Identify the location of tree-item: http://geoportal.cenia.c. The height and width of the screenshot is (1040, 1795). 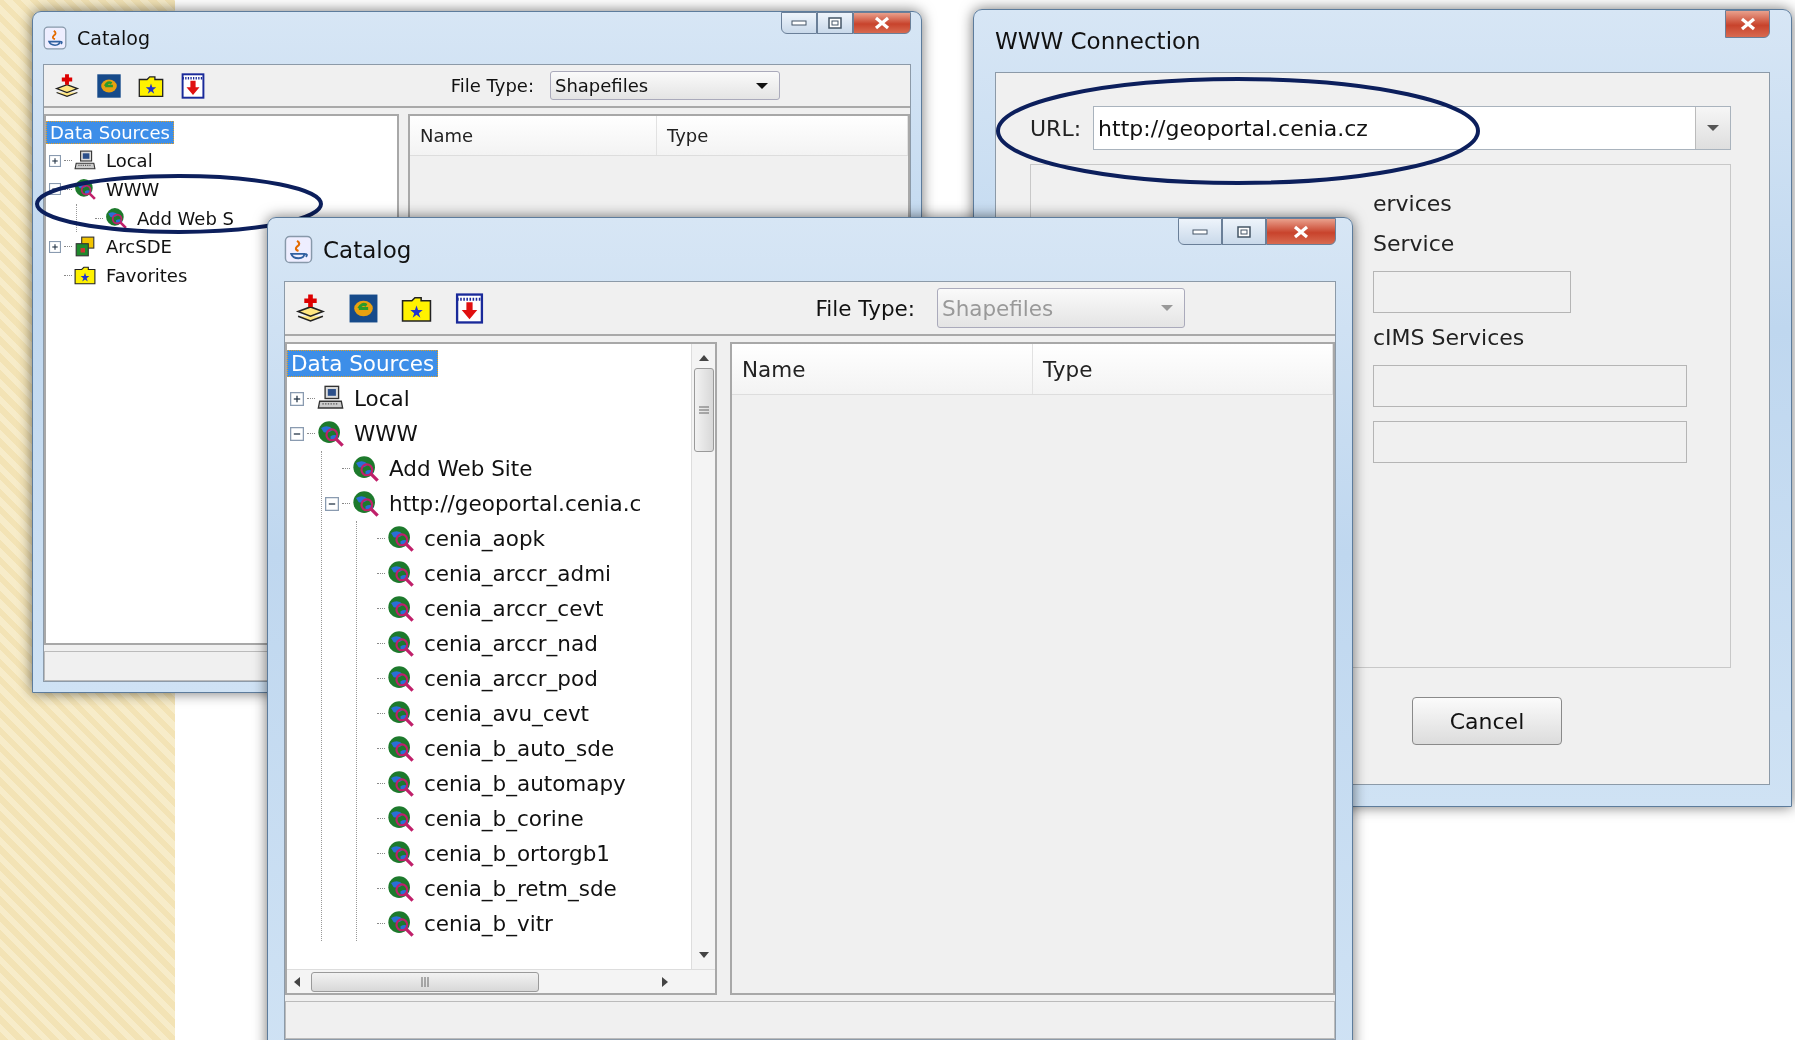
(515, 503).